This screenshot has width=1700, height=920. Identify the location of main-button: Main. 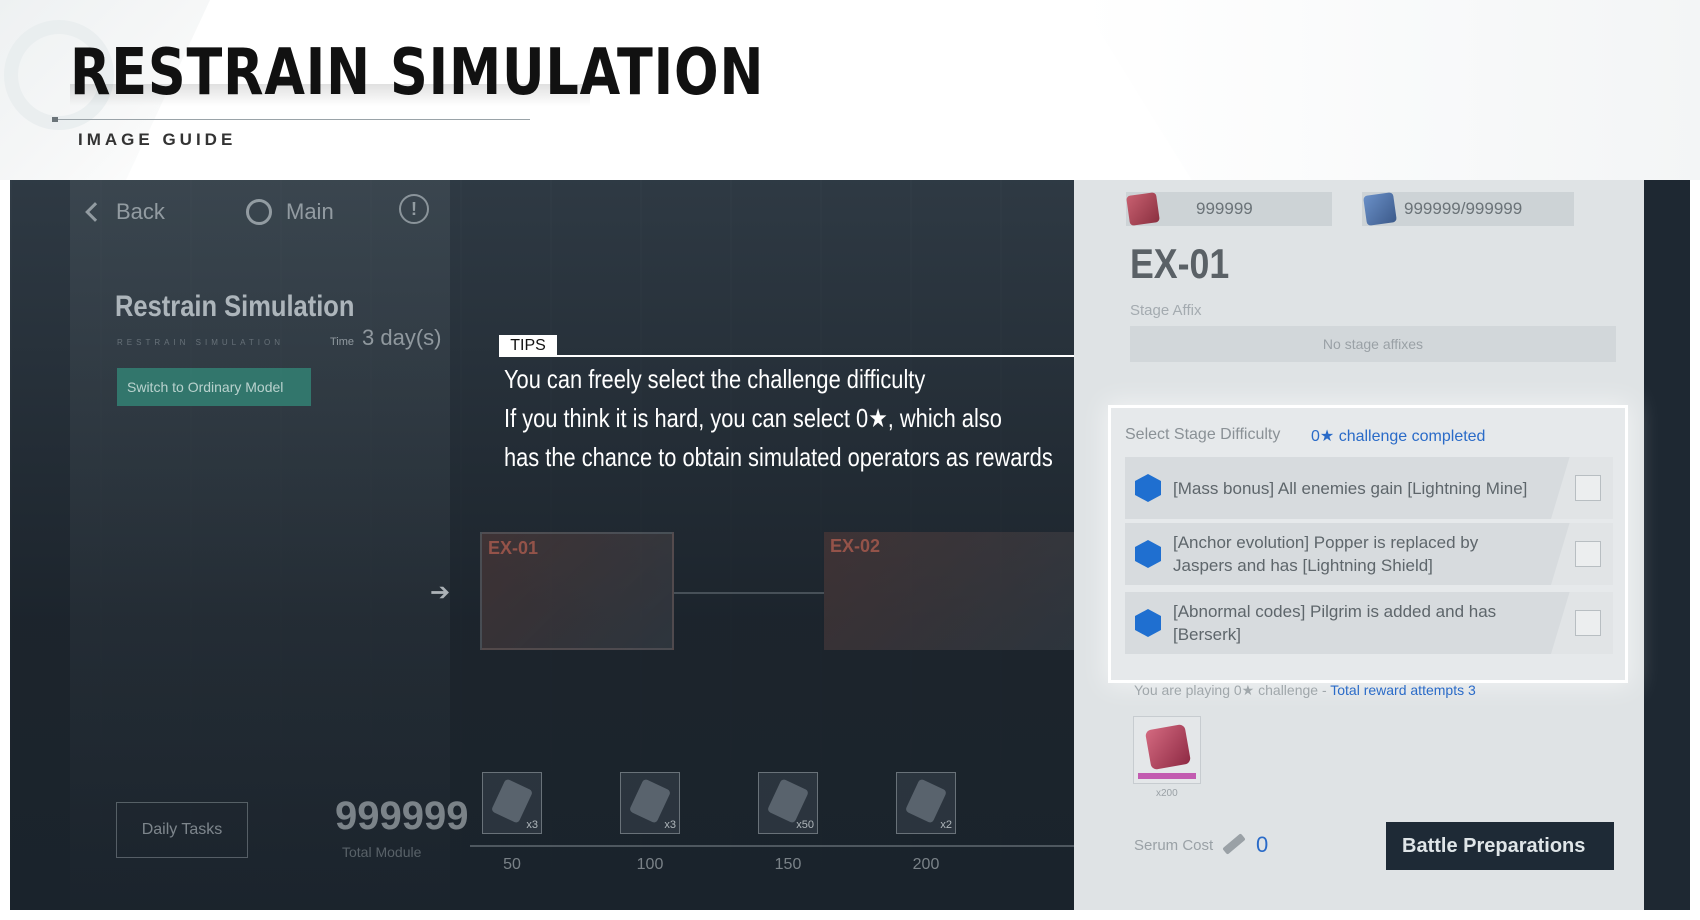
(306, 212).